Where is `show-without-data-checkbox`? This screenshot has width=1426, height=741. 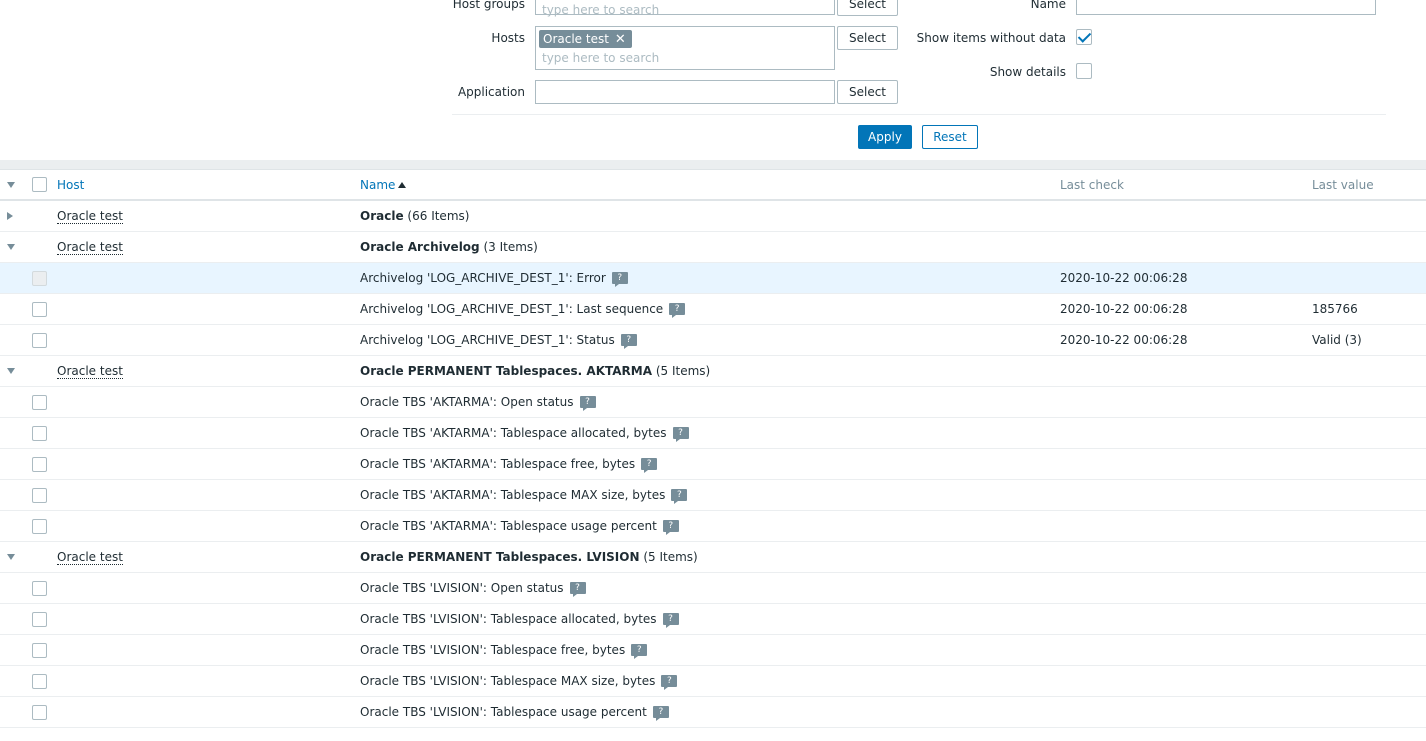
show-without-data-checkbox is located at coordinates (1084, 37).